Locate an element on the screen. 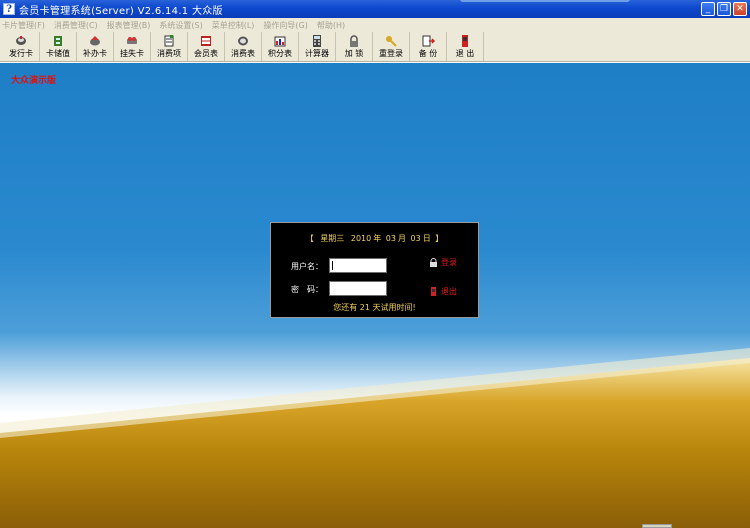 The image size is (750, 528). window-controls: _ ❐ ✕ is located at coordinates (724, 9).